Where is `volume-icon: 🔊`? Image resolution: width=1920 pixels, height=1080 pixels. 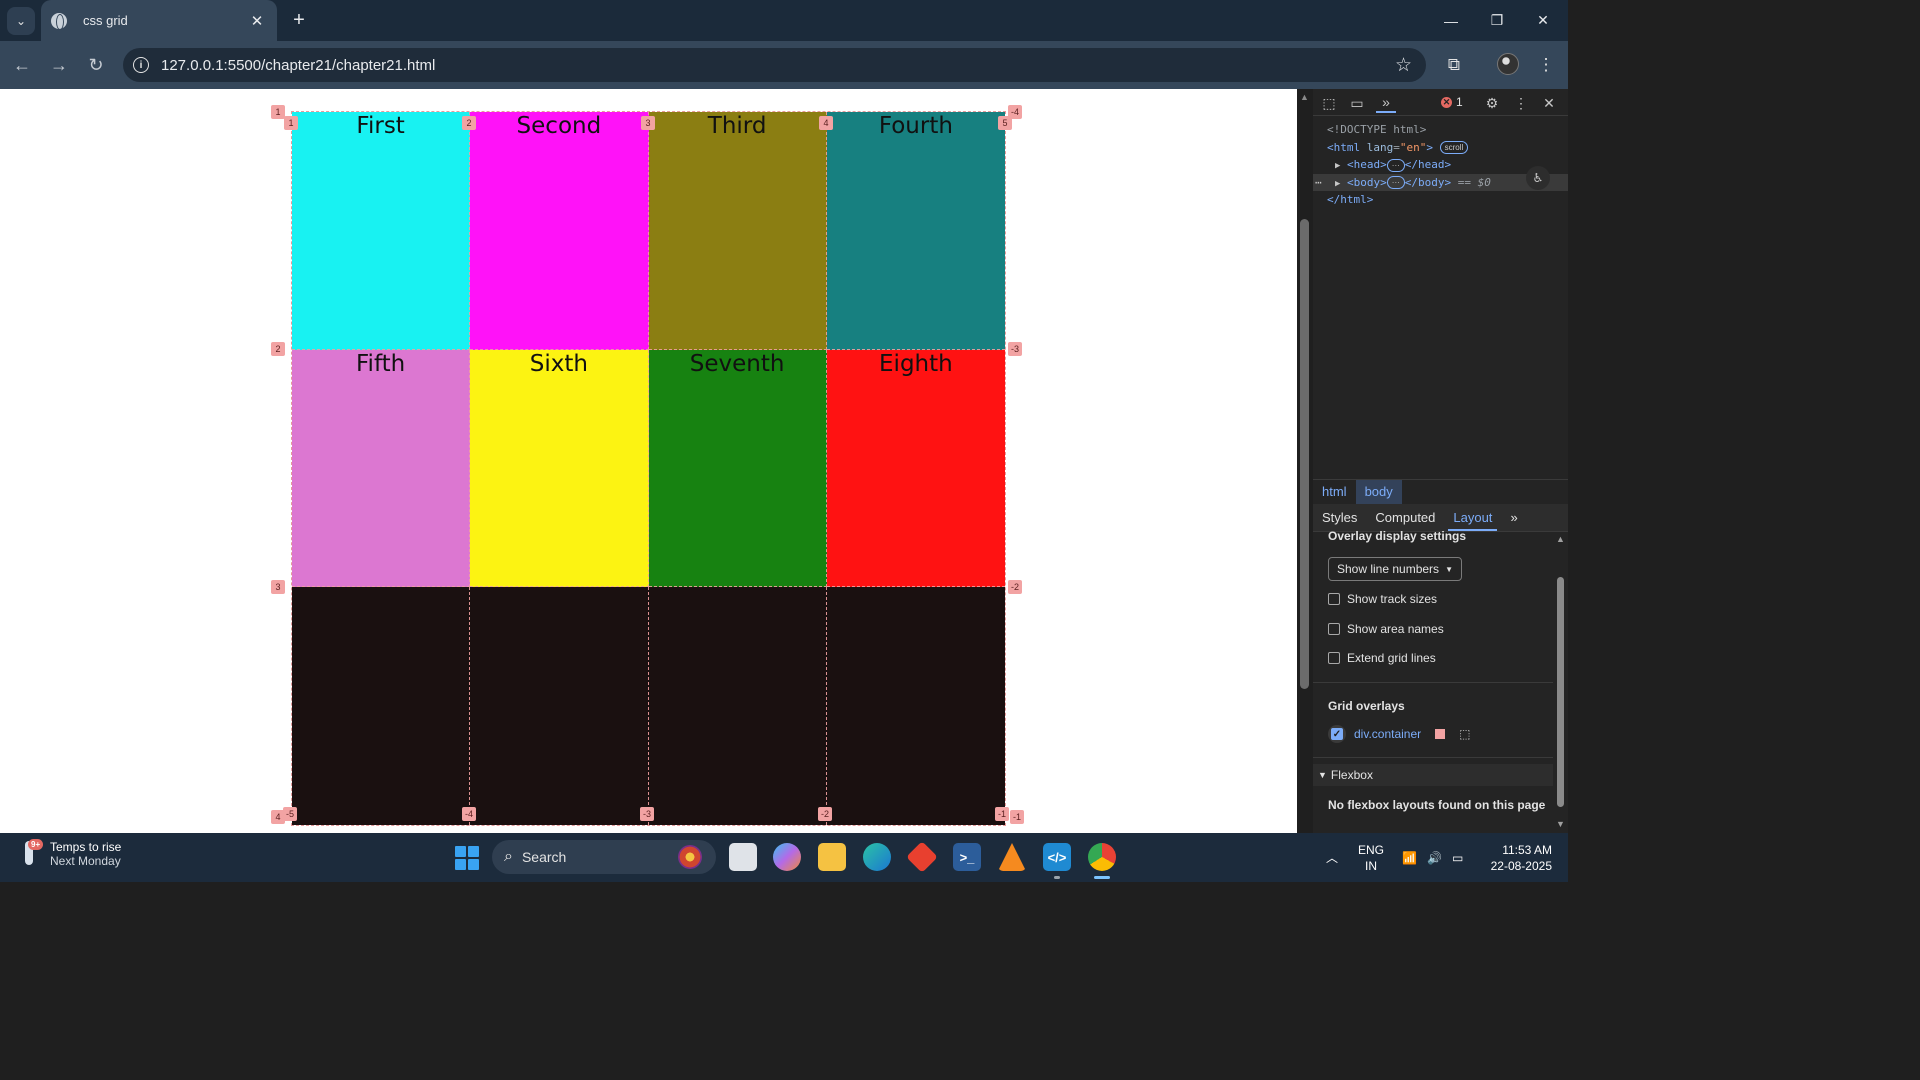
volume-icon: 🔊 is located at coordinates (1434, 857).